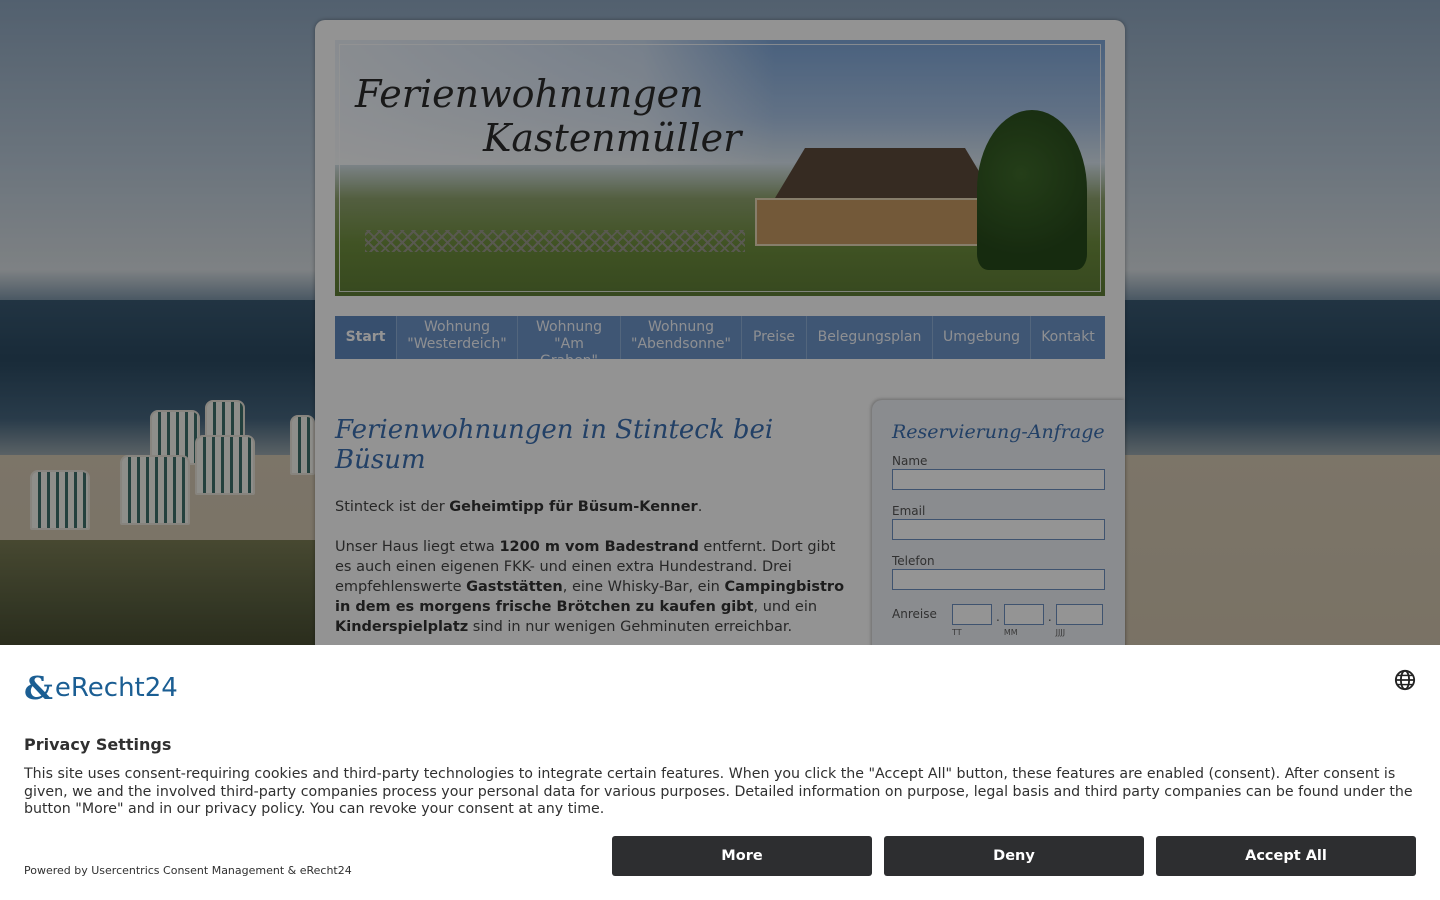 The image size is (1440, 900). Describe the element at coordinates (1014, 856) in the screenshot. I see `deny-button: Deny` at that location.